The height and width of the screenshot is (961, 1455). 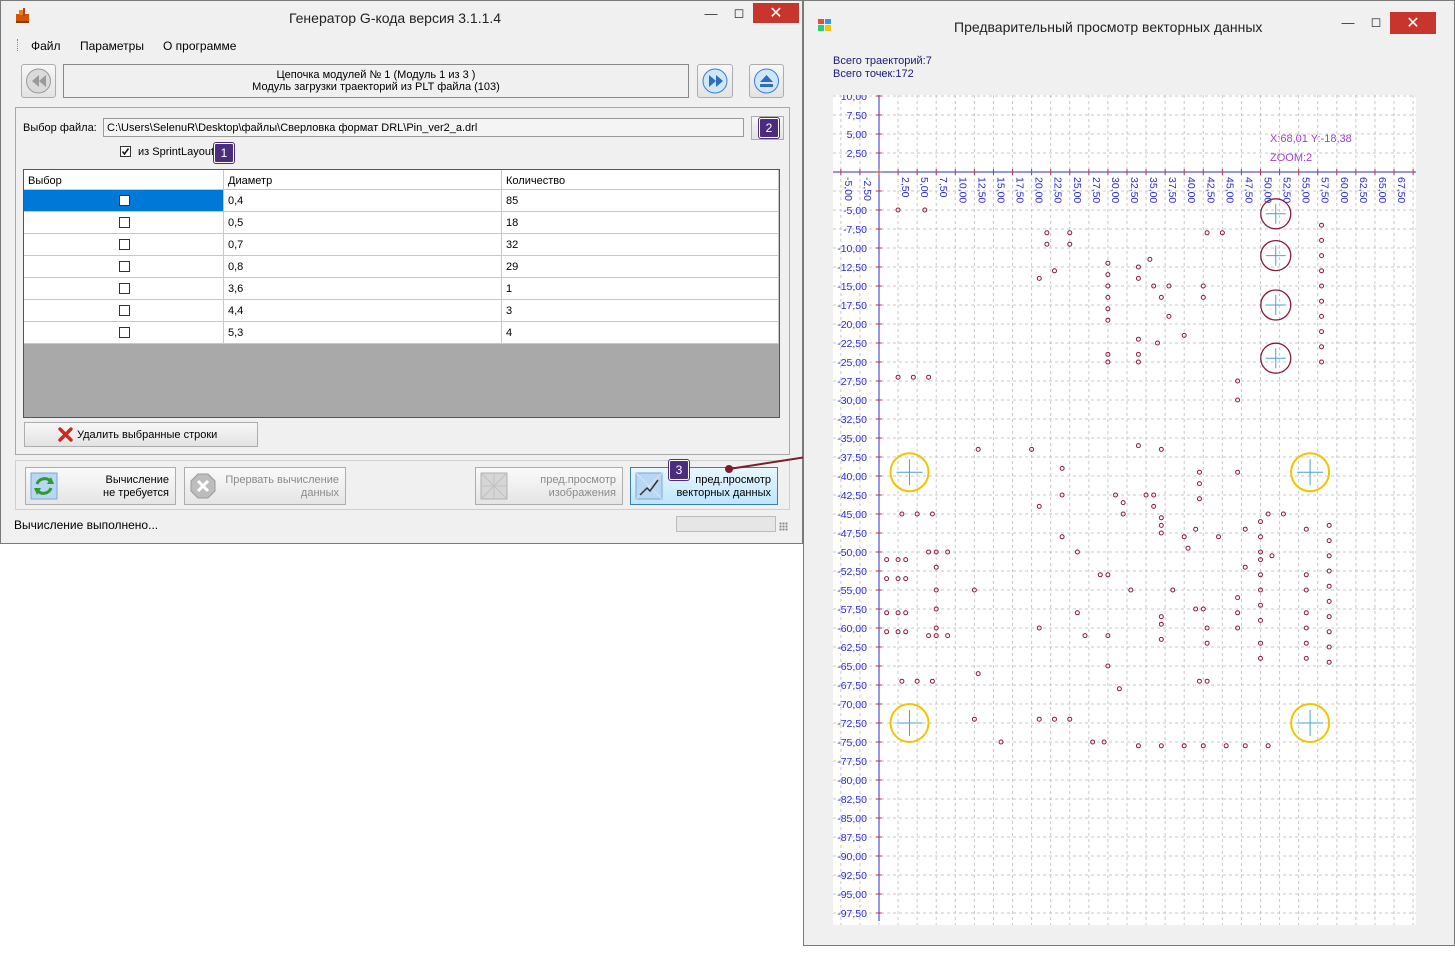 I want to click on table-cell-count: 3, so click(x=640, y=311).